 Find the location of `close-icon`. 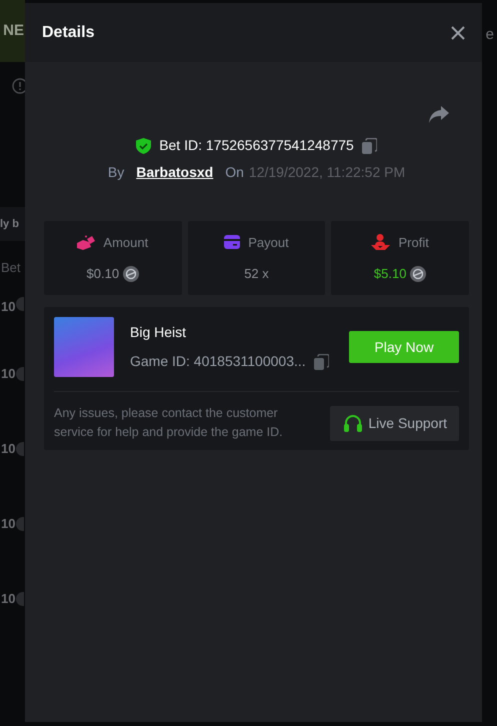

close-icon is located at coordinates (458, 32).